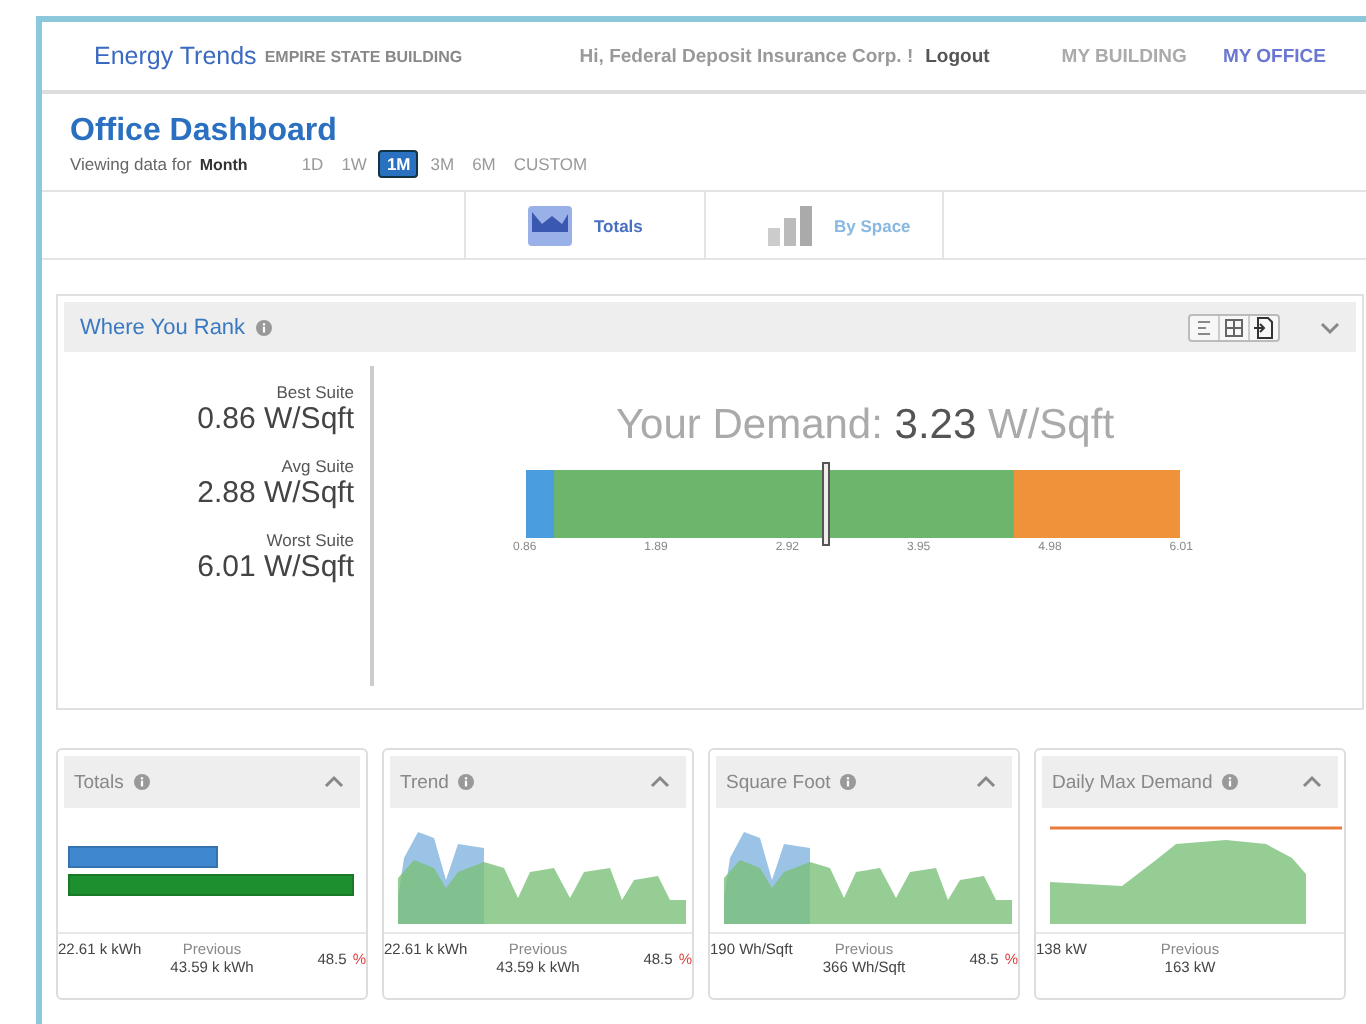 Image resolution: width=1366 pixels, height=1024 pixels. Describe the element at coordinates (163, 327) in the screenshot. I see `panel-title: Where You Rank` at that location.